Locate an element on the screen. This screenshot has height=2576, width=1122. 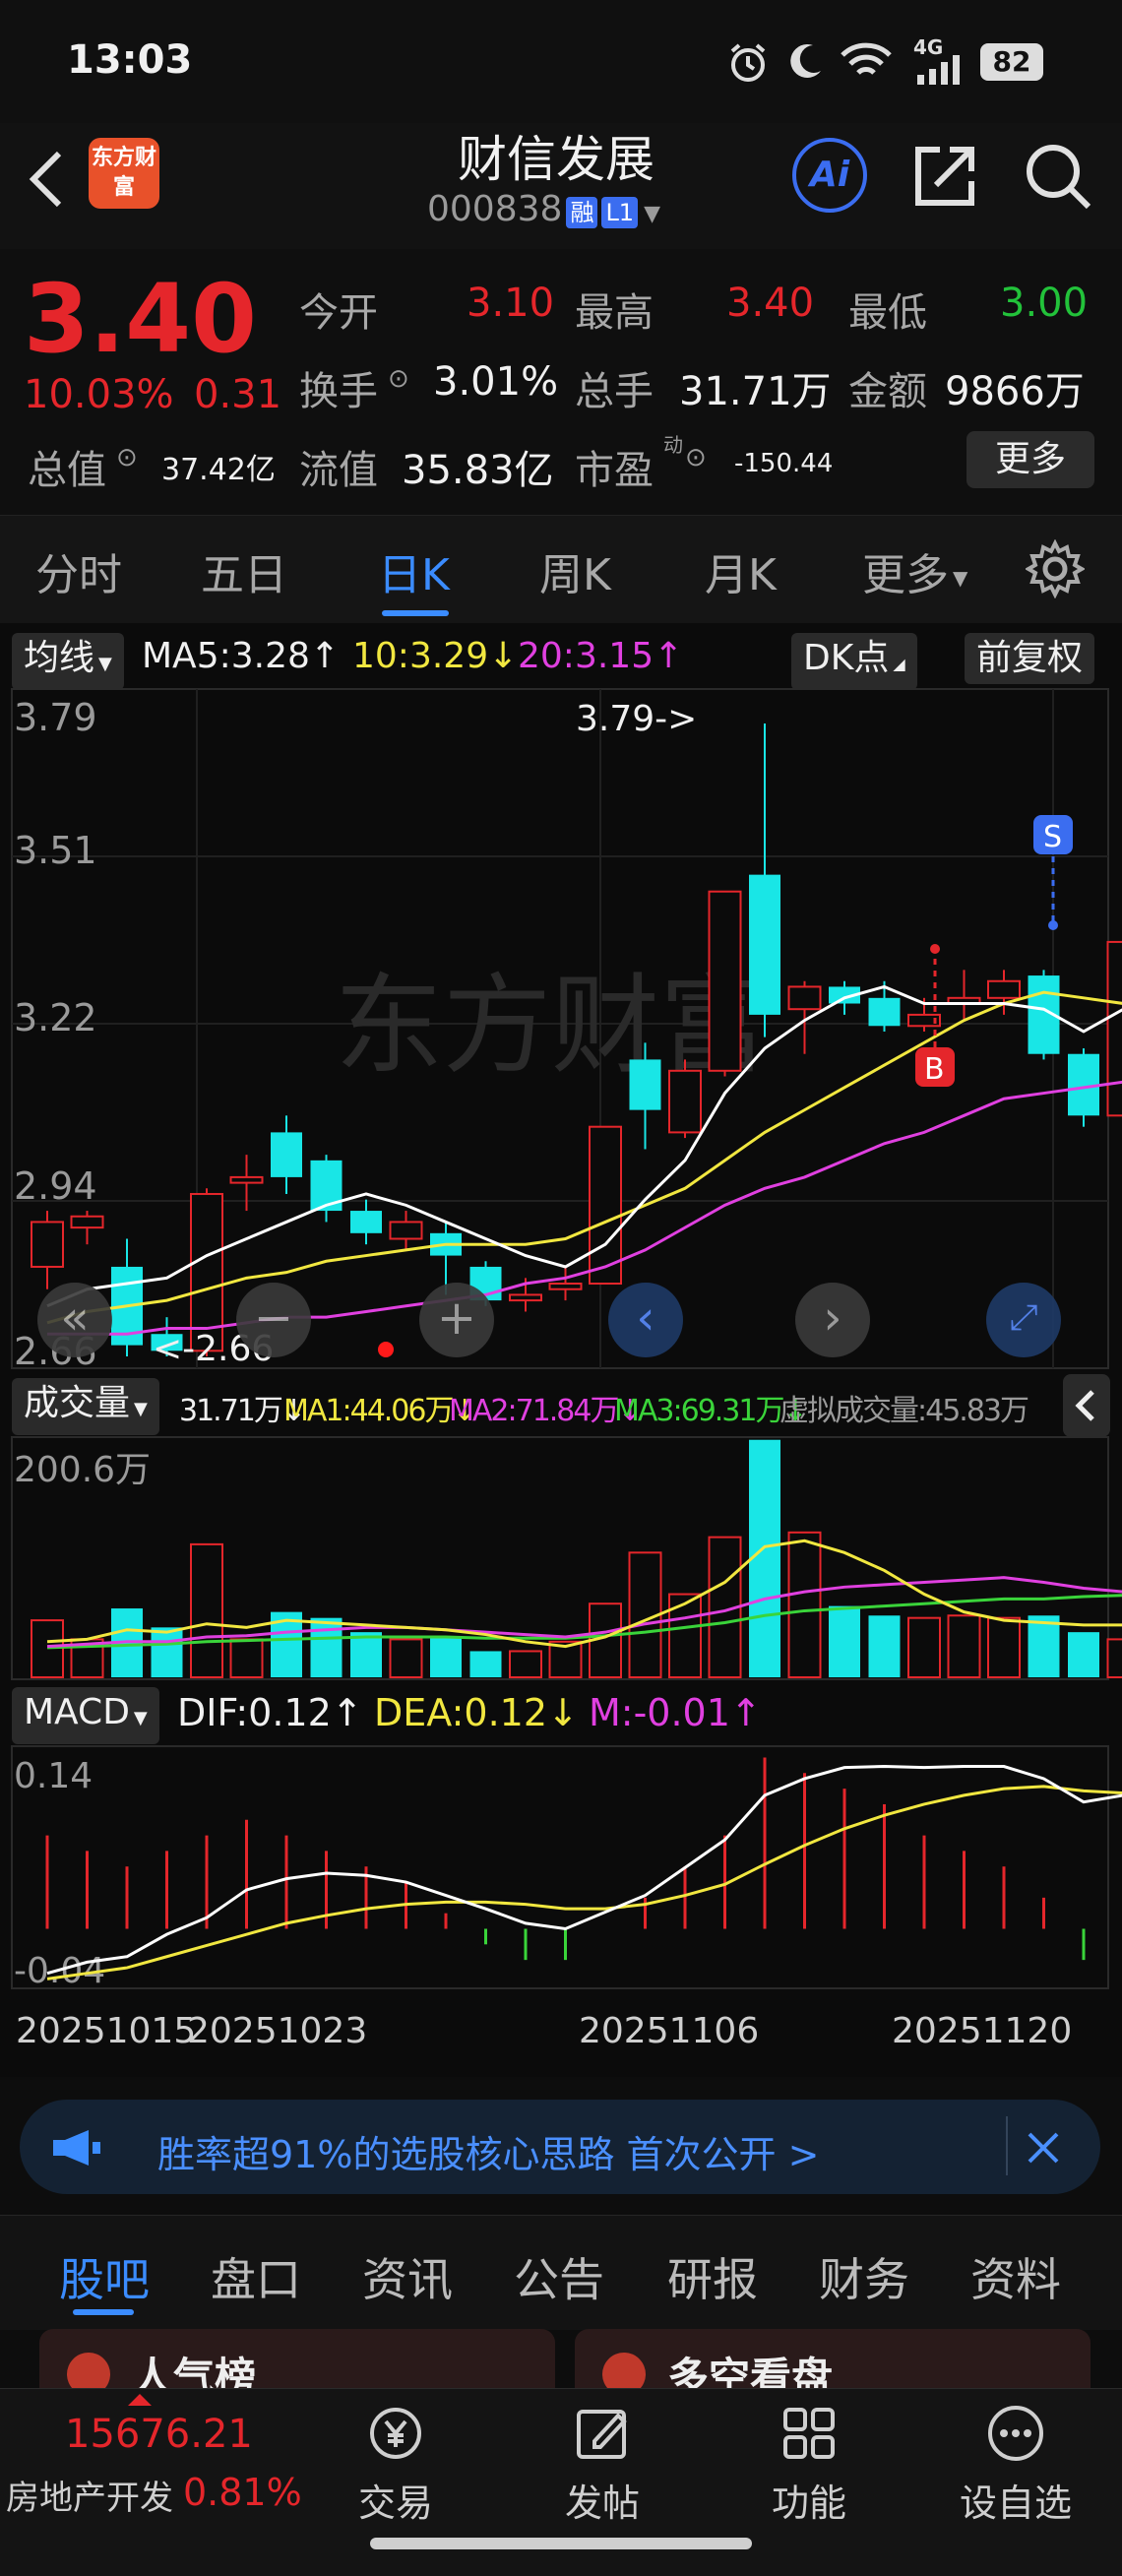
nav-trade: 交易 is located at coordinates (396, 2464).